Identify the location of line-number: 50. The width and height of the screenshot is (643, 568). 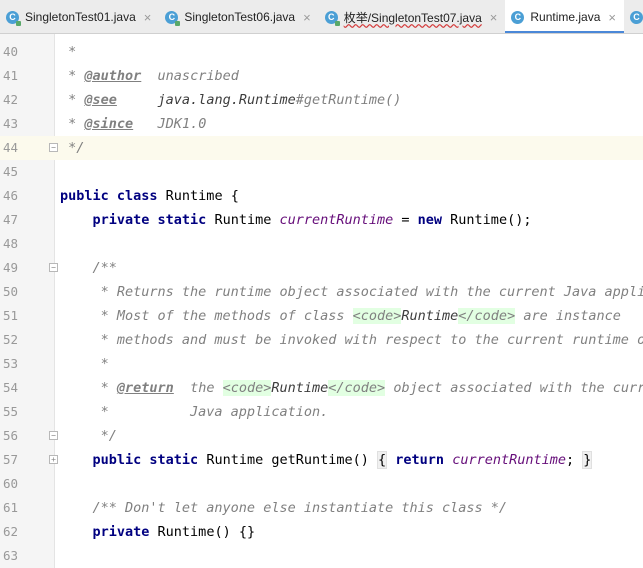
(10, 291).